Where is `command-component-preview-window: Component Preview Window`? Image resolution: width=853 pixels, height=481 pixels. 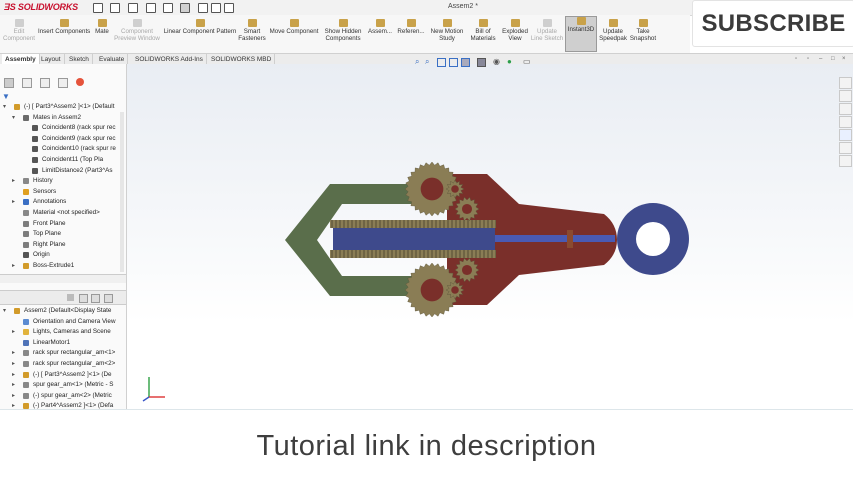
command-component-preview-window: Component Preview Window is located at coordinates (137, 30).